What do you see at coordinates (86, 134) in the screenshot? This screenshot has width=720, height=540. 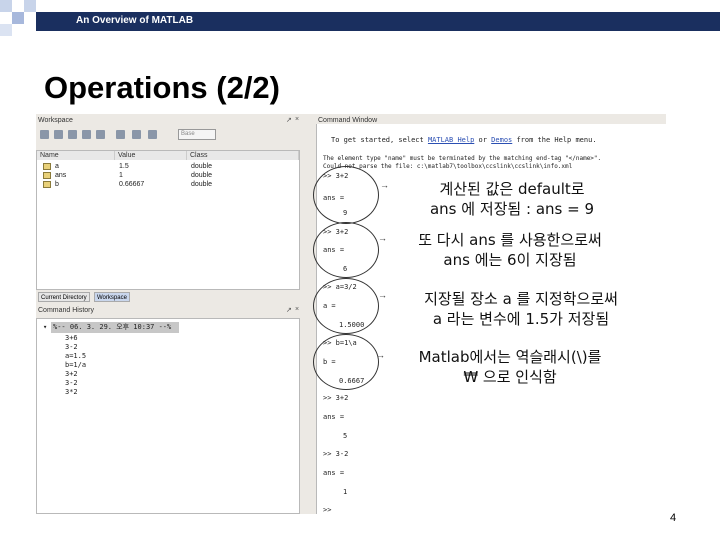 I see `save-icon` at bounding box center [86, 134].